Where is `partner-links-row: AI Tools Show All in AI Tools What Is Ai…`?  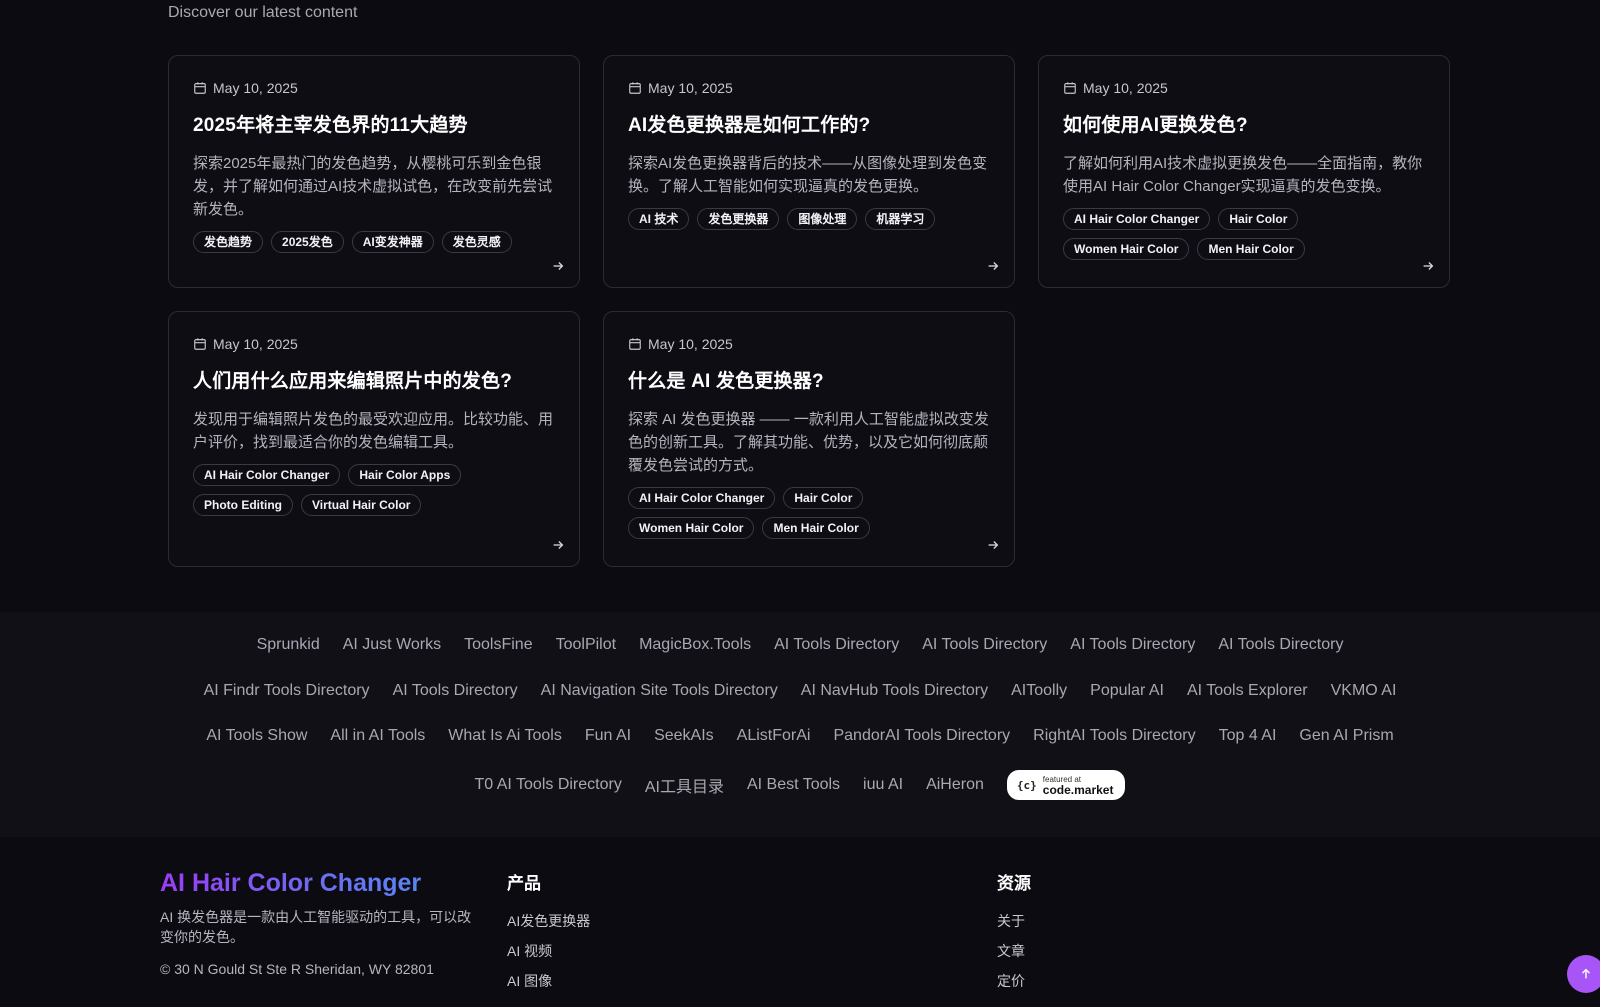 partner-links-row: AI Tools Show All in AI Tools What Is Ai… is located at coordinates (800, 736).